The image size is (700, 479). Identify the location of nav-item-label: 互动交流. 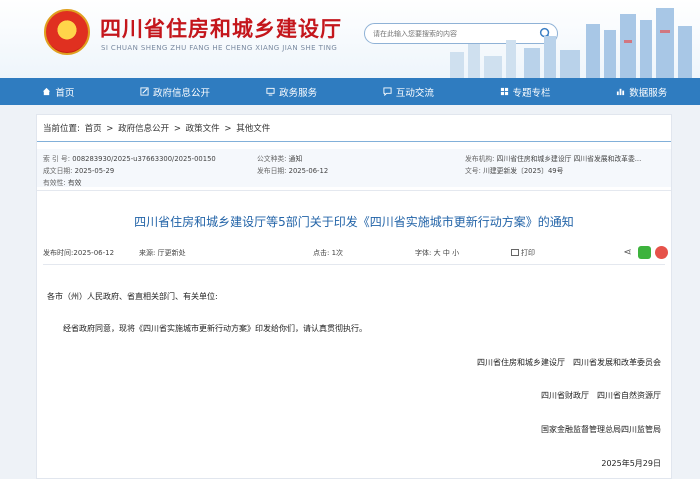
(414, 93).